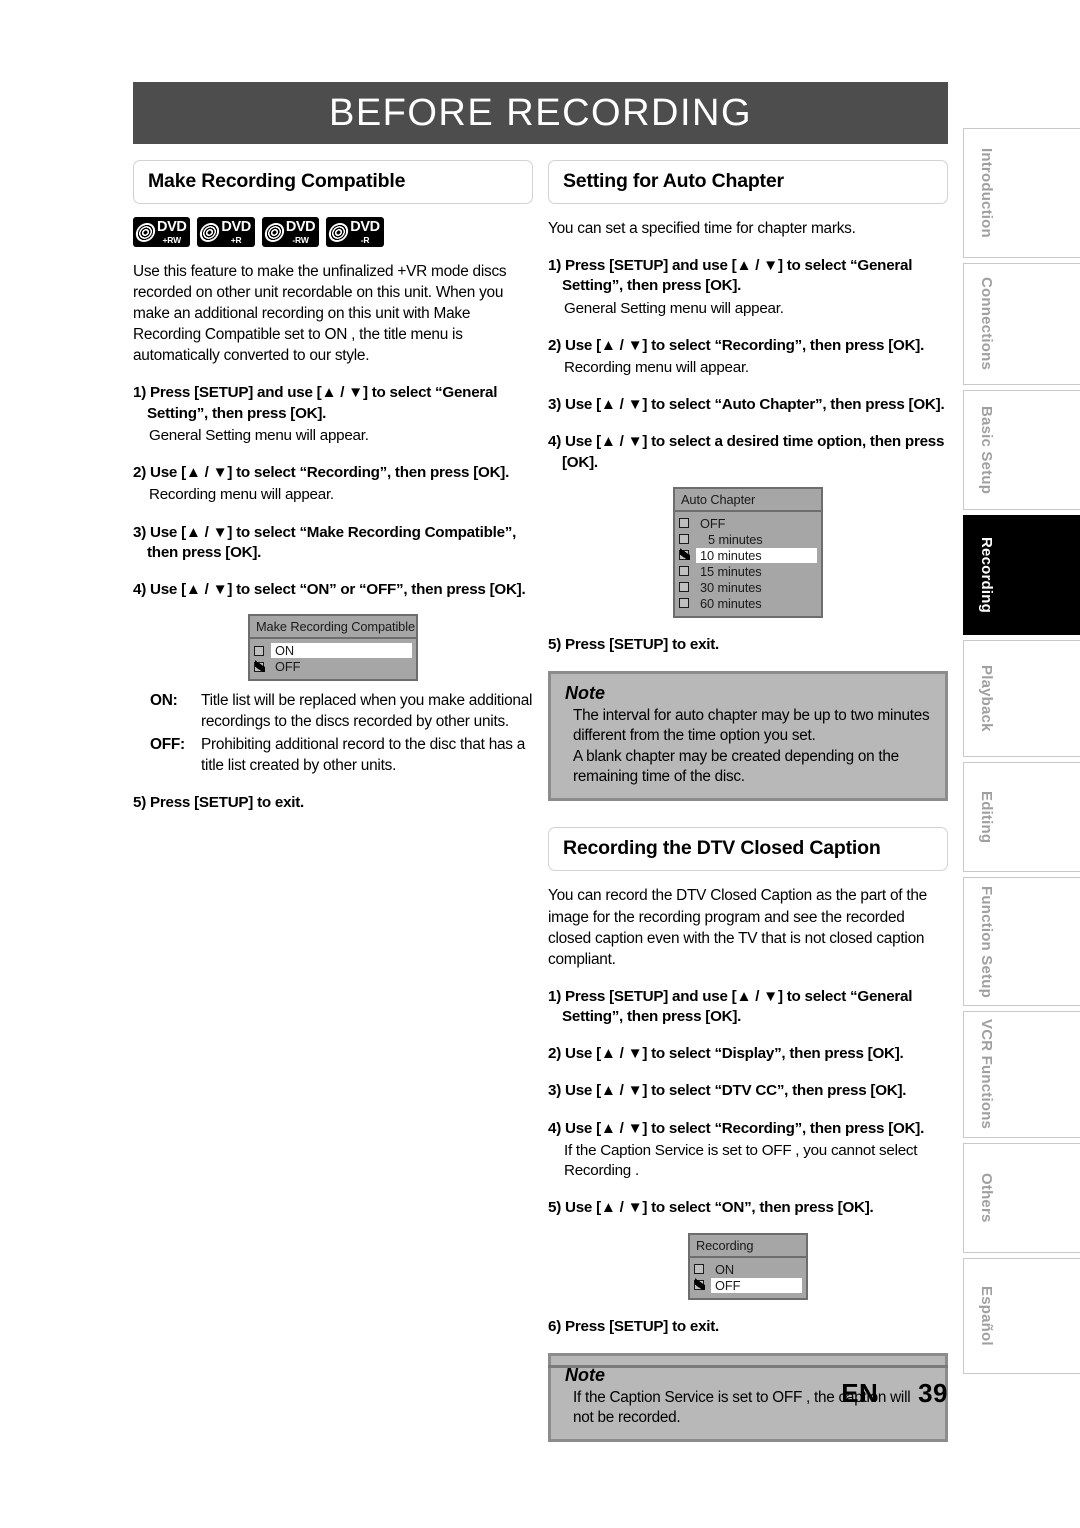 The width and height of the screenshot is (1080, 1528). I want to click on section-tab-others: Others, so click(1021, 1198).